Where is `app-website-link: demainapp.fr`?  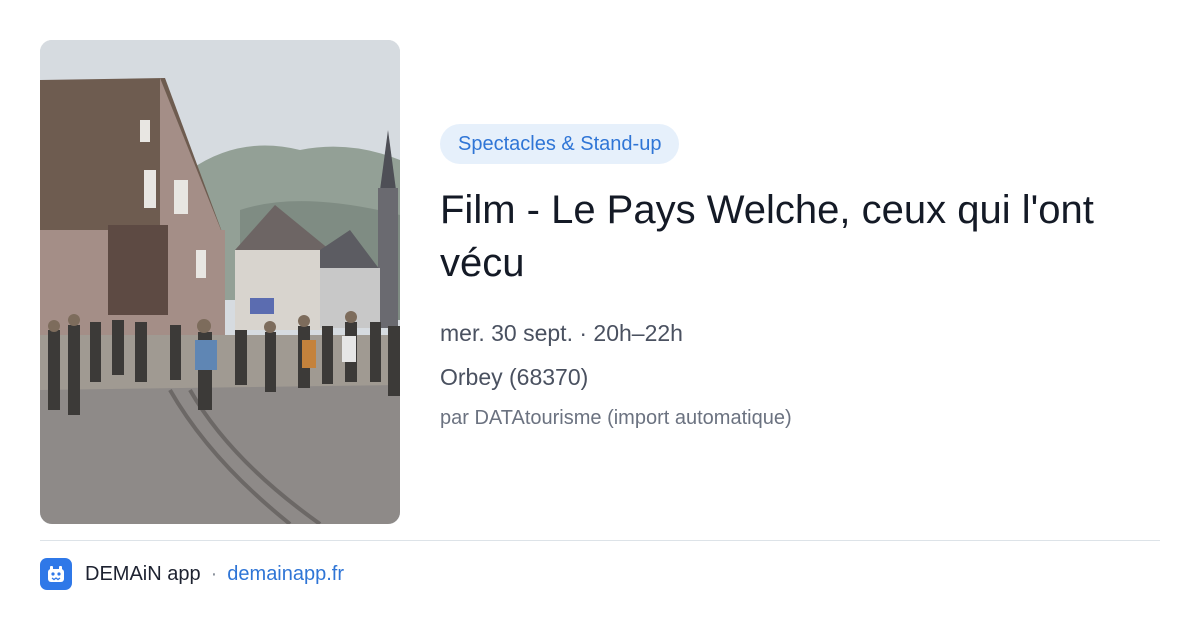 app-website-link: demainapp.fr is located at coordinates (285, 574).